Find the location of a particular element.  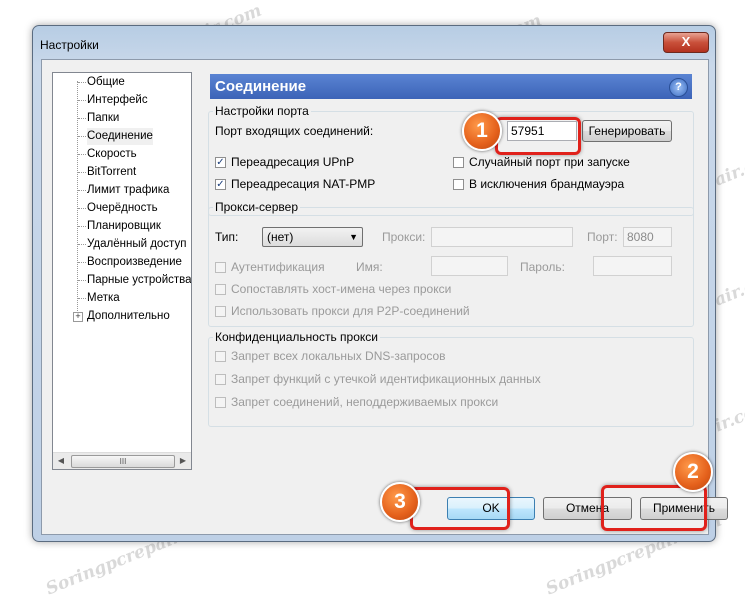

proxy-server-legend: Прокси-сервер is located at coordinates (256, 207).